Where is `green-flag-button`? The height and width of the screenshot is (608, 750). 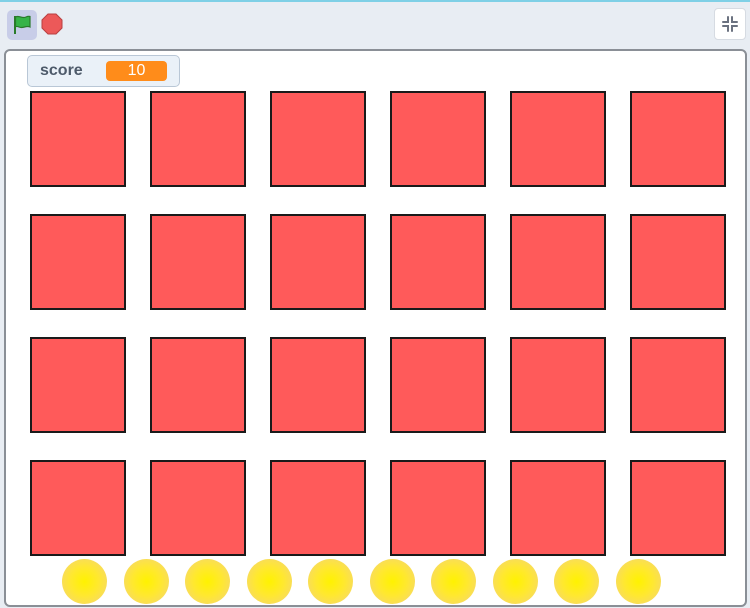
green-flag-button is located at coordinates (22, 25).